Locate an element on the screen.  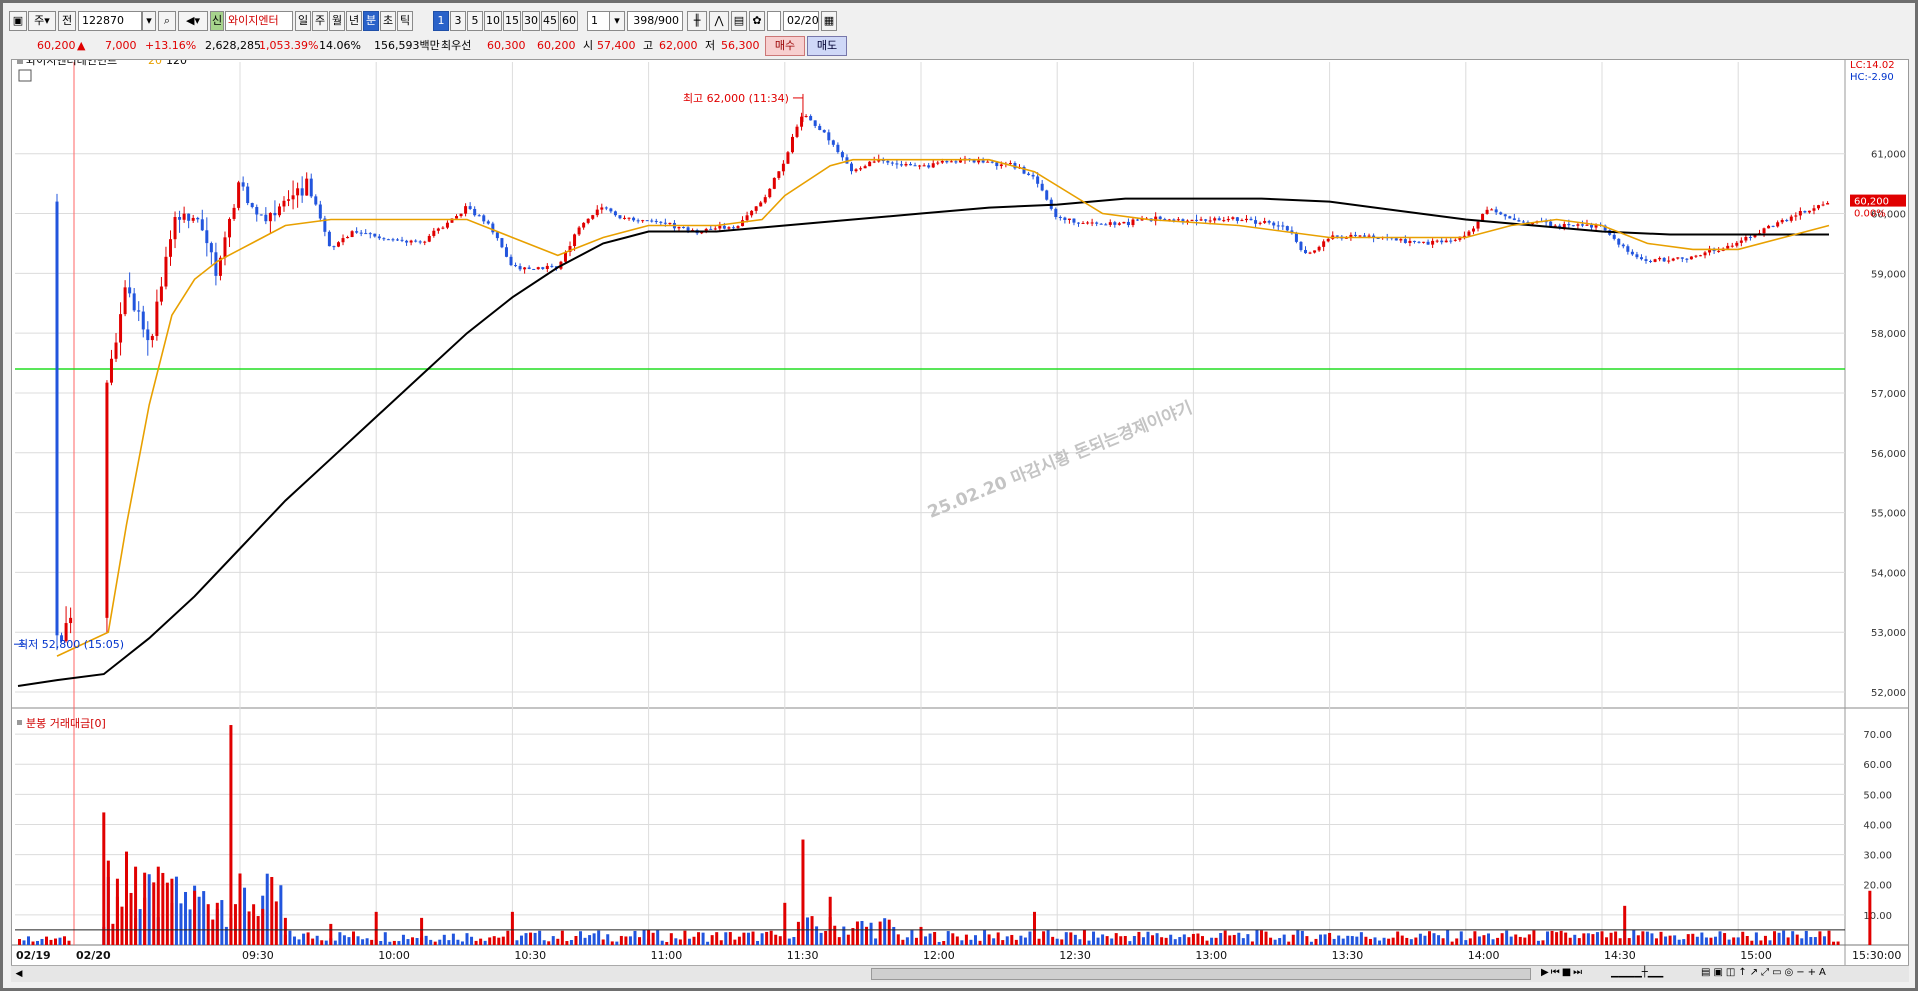
period-tab: 월 is located at coordinates (337, 21).